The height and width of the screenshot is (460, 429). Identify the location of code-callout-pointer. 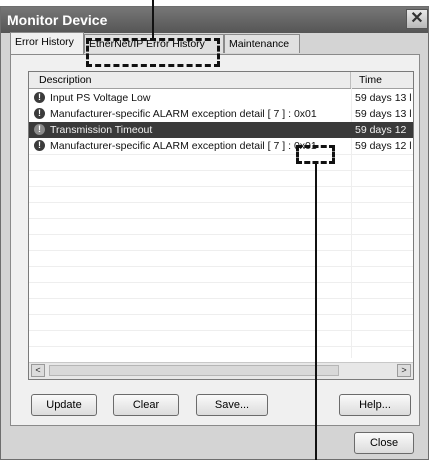
(316, 312).